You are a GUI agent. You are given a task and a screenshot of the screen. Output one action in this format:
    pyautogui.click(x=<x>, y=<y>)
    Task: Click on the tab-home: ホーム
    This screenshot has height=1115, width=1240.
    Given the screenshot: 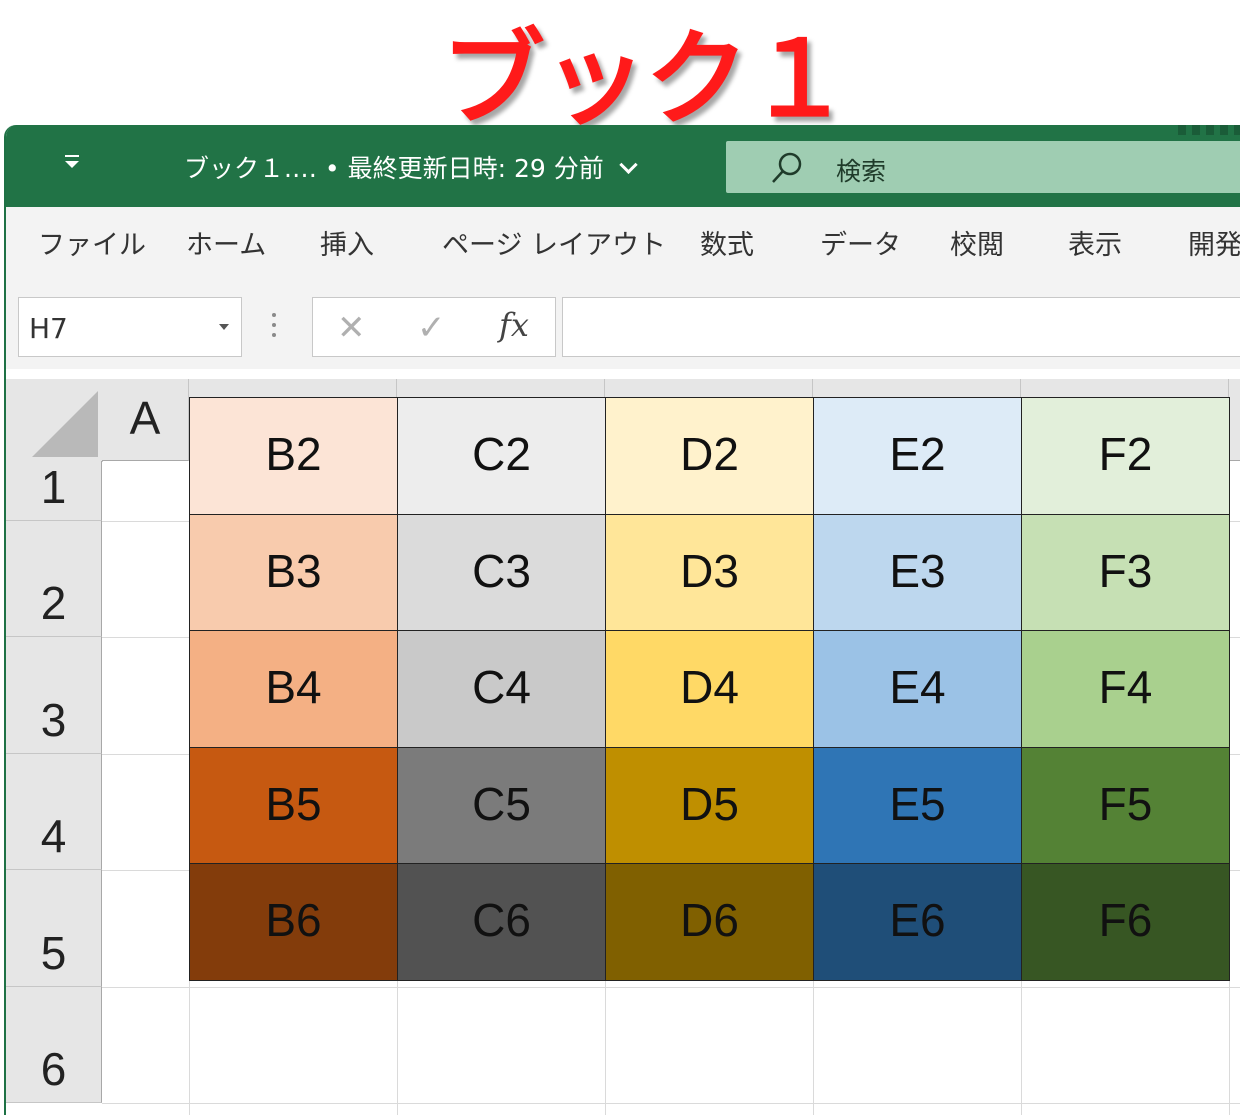 What is the action you would take?
    pyautogui.click(x=226, y=242)
    